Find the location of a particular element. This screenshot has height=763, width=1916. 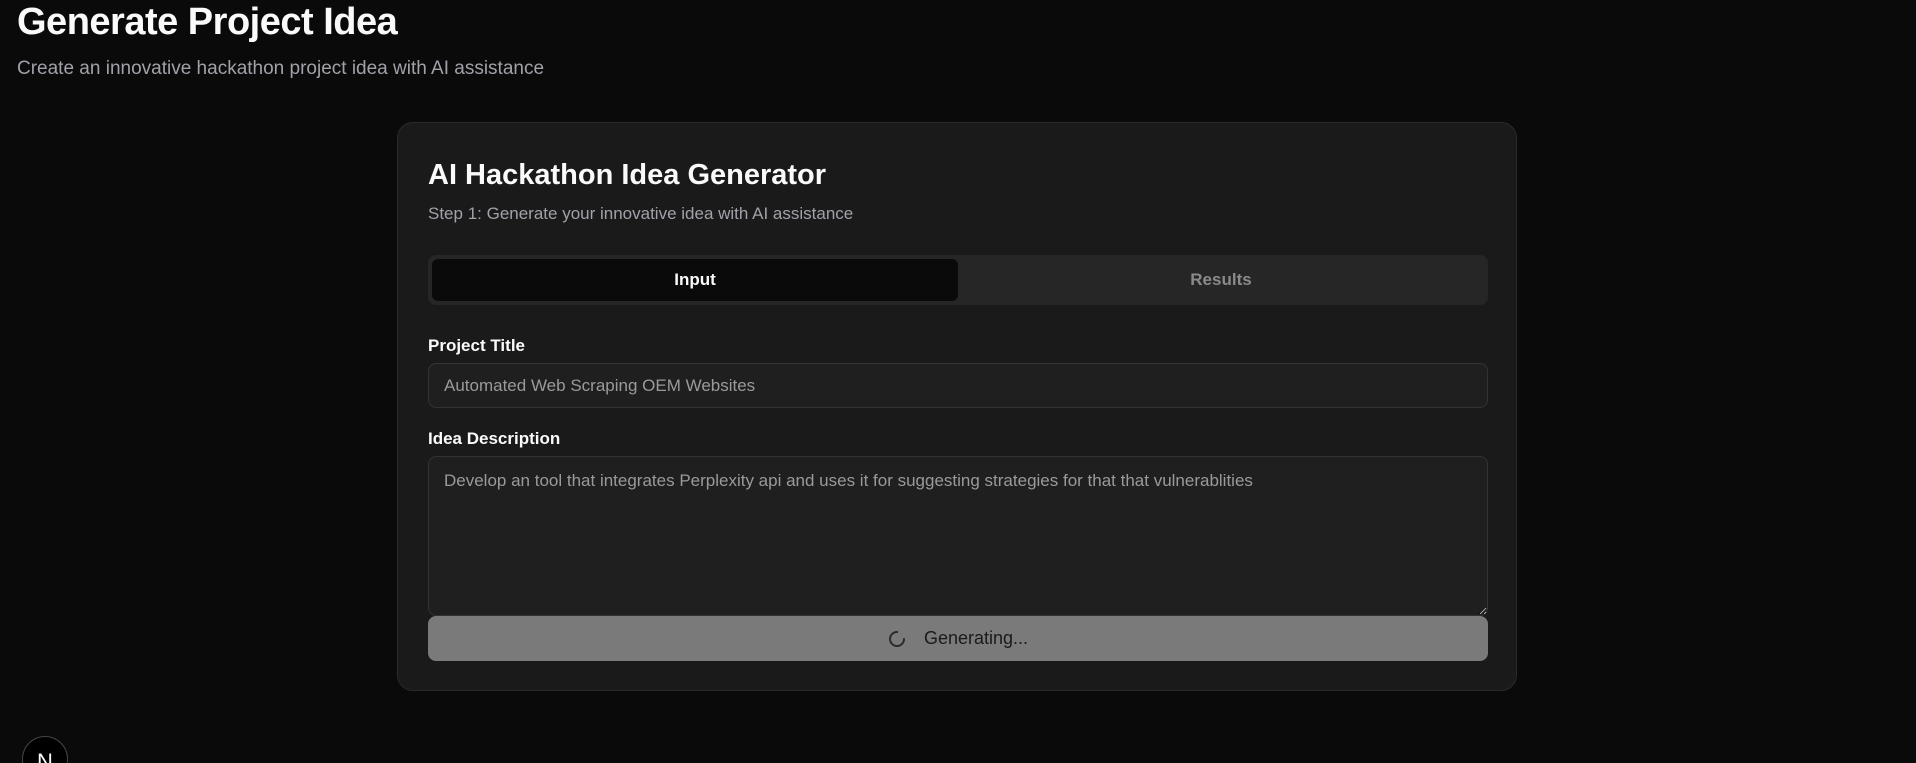

card-title: AI Hackathon Idea Generator is located at coordinates (627, 175).